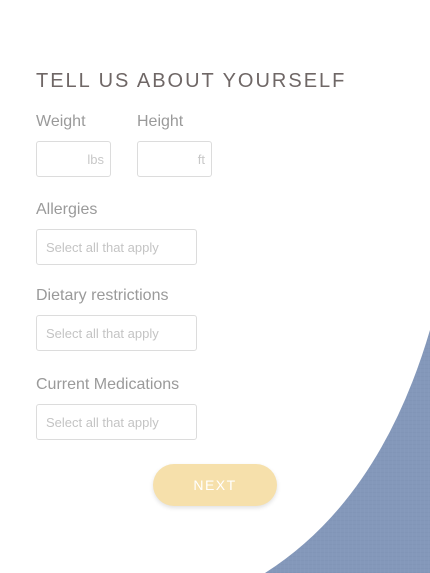 The height and width of the screenshot is (573, 430). What do you see at coordinates (95, 159) in the screenshot?
I see `weight-unit: lbs` at bounding box center [95, 159].